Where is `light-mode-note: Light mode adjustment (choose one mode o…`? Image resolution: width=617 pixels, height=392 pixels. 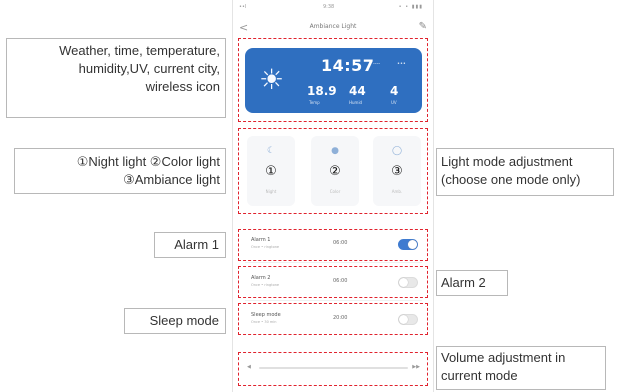 light-mode-note: Light mode adjustment (choose one mode o… is located at coordinates (525, 172).